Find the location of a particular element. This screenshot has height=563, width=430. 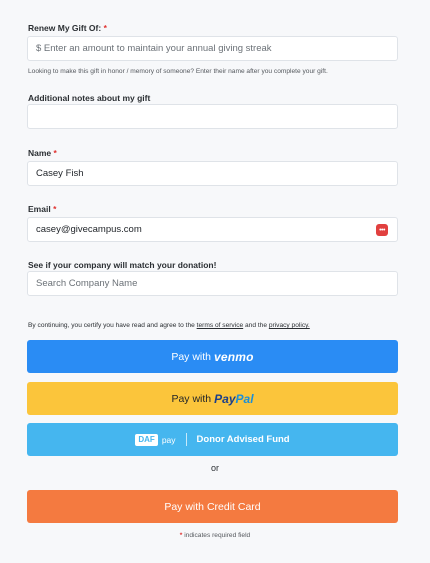

email-label-text: Email is located at coordinates (39, 209).